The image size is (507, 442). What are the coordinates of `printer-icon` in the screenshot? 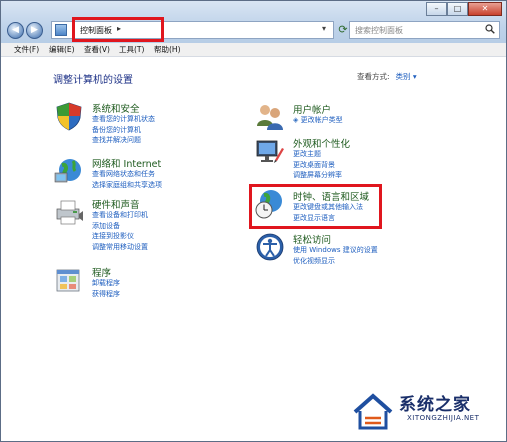 It's located at (69, 212).